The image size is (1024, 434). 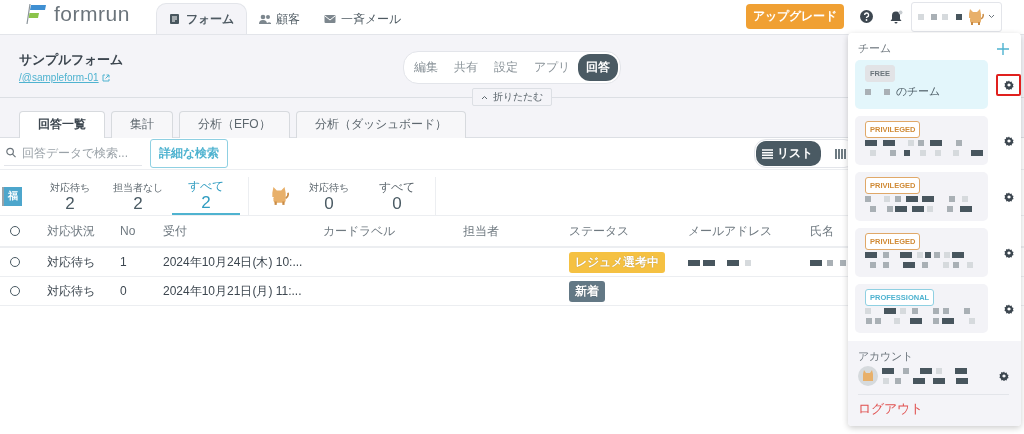 I want to click on view-tab: 分析（ダッシュボード）, so click(x=380, y=124).